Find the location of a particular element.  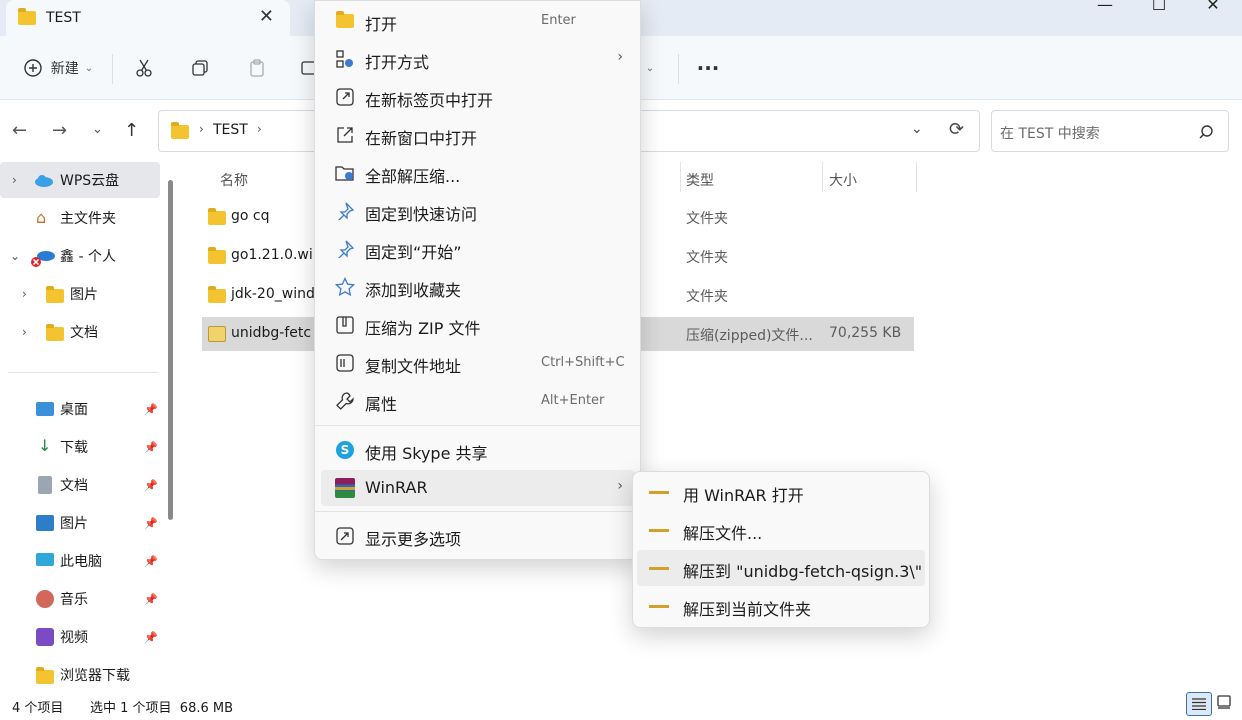

search-box: 在 TEST 中搜索 is located at coordinates (1110, 131).